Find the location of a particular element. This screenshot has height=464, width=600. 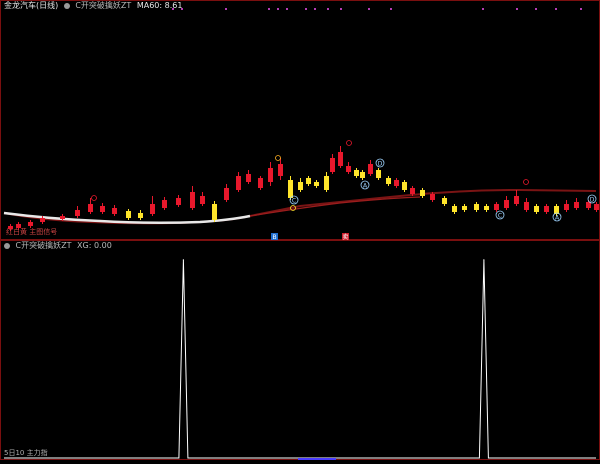

scroll-position-marker is located at coordinates (317, 459).